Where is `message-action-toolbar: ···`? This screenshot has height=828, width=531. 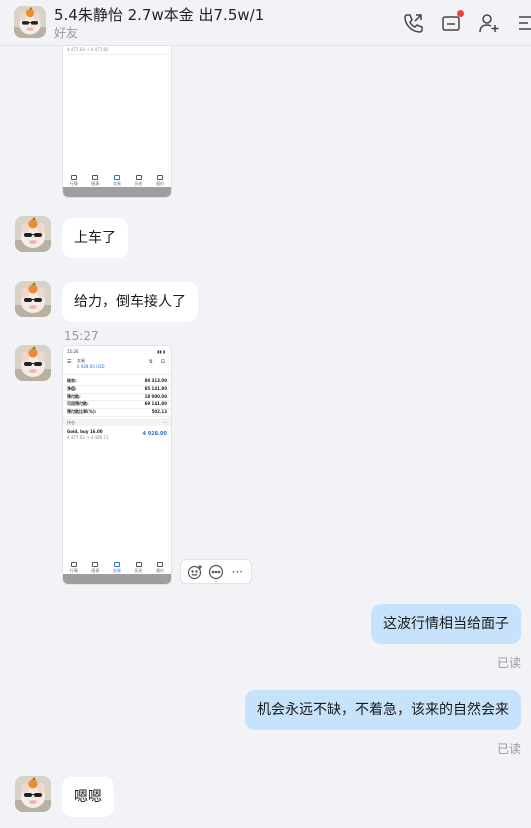
message-action-toolbar: ··· is located at coordinates (216, 571).